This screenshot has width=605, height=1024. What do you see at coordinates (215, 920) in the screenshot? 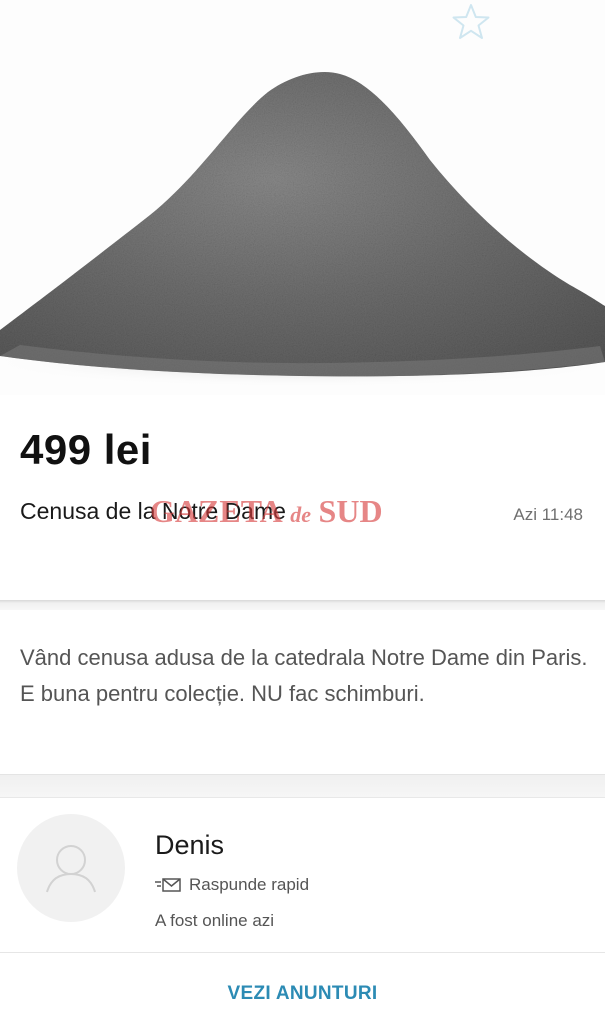
I see `seller-last-online: A fost online azi` at bounding box center [215, 920].